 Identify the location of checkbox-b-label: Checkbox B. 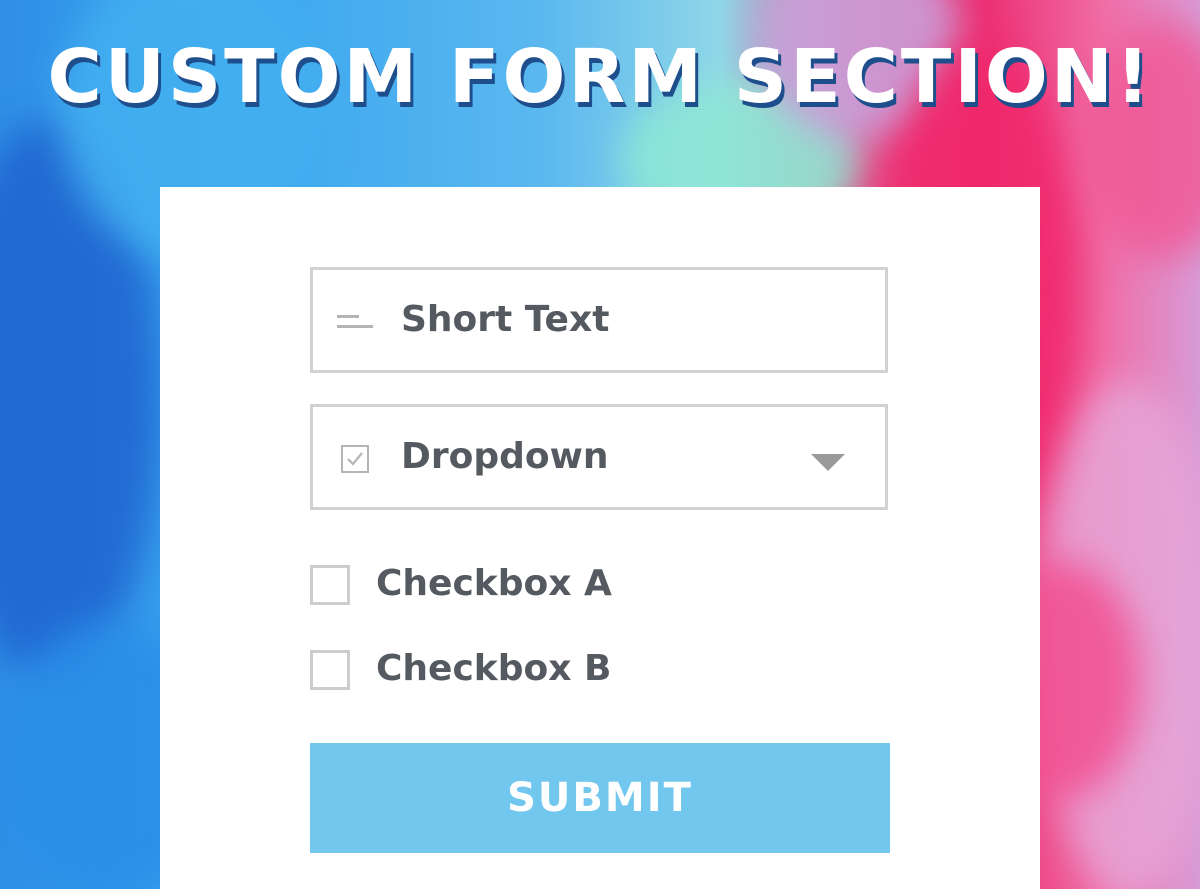
(493, 669).